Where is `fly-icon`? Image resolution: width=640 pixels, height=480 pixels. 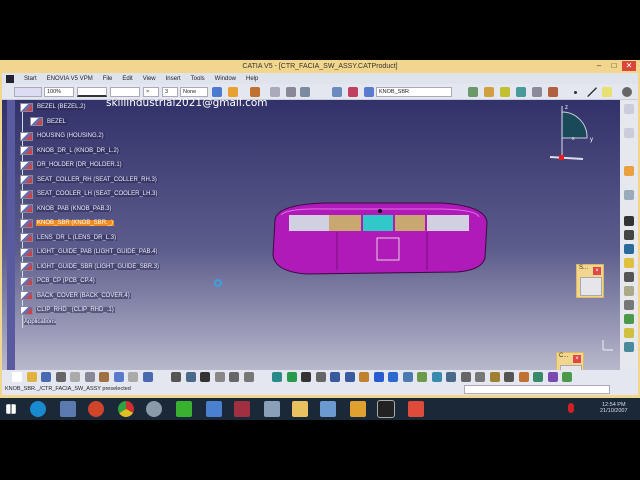 fly-icon is located at coordinates (277, 377).